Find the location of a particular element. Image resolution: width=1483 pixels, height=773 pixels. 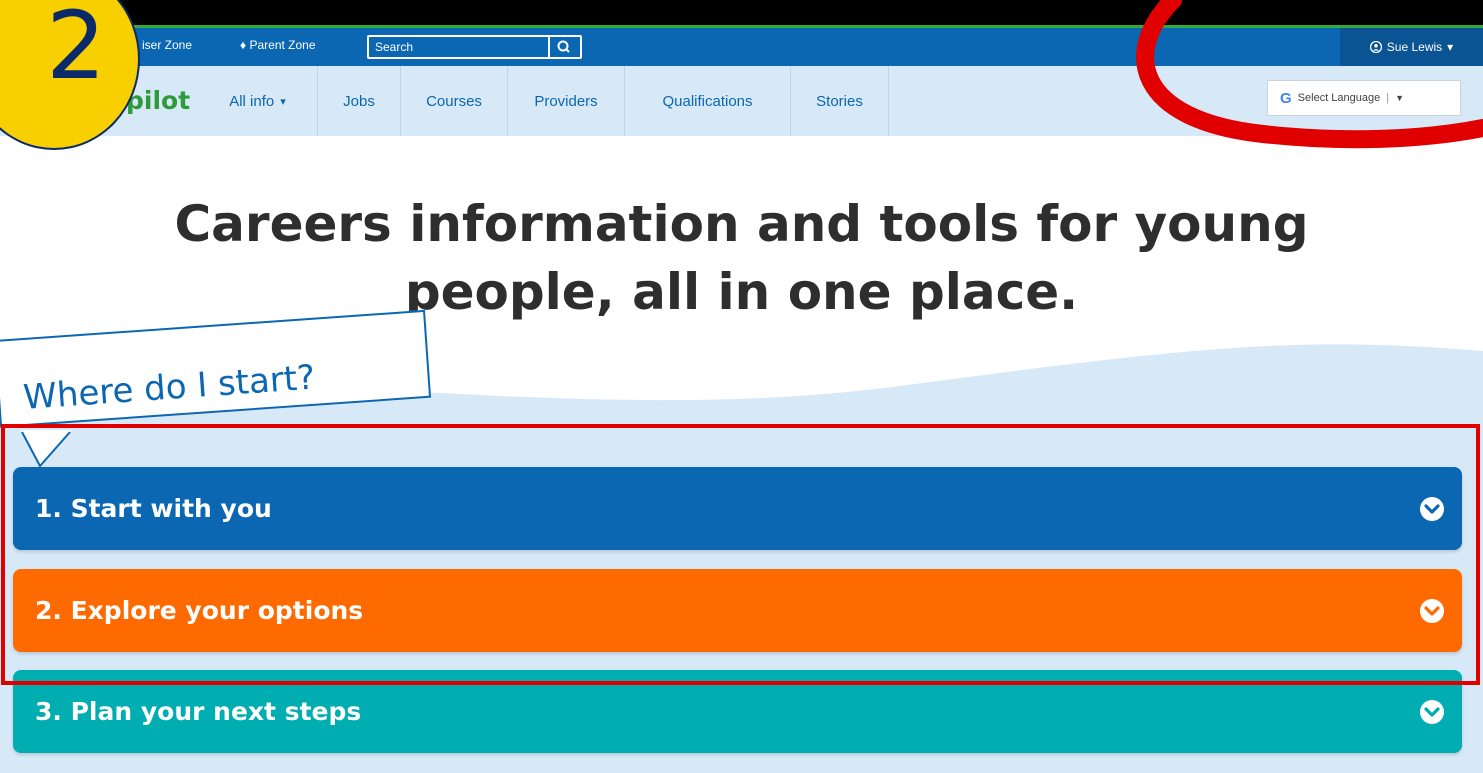

search-icon is located at coordinates (563, 46).